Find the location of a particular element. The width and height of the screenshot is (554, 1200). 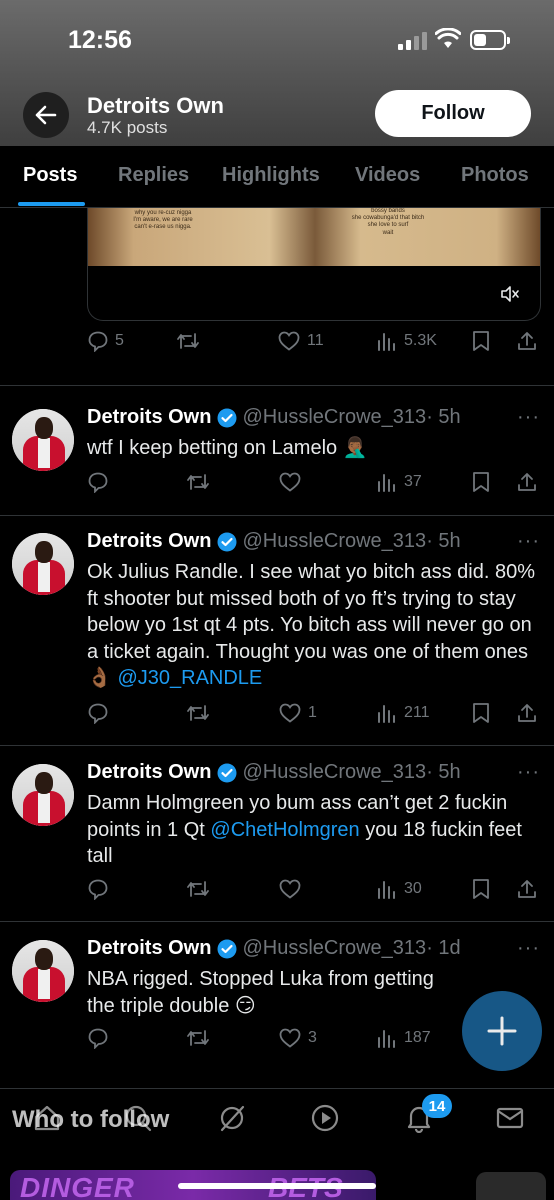

tab-videos: Videos is located at coordinates (387, 175).